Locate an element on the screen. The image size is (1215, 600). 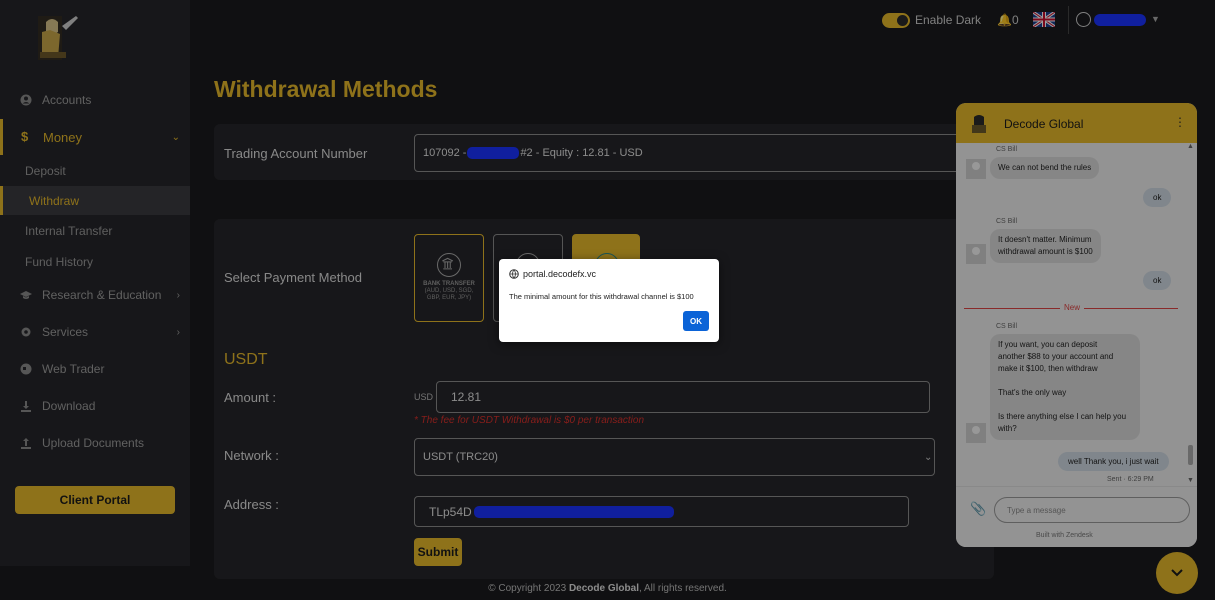
address-value-prefix: TLp54D is located at coordinates (450, 511).